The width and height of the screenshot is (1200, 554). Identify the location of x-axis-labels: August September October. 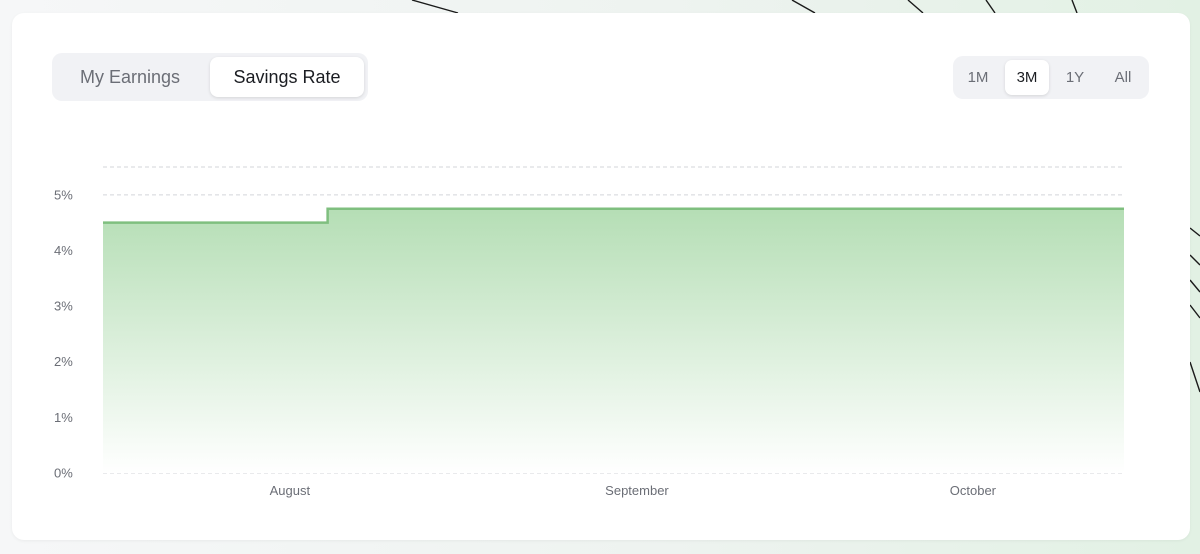
(633, 490).